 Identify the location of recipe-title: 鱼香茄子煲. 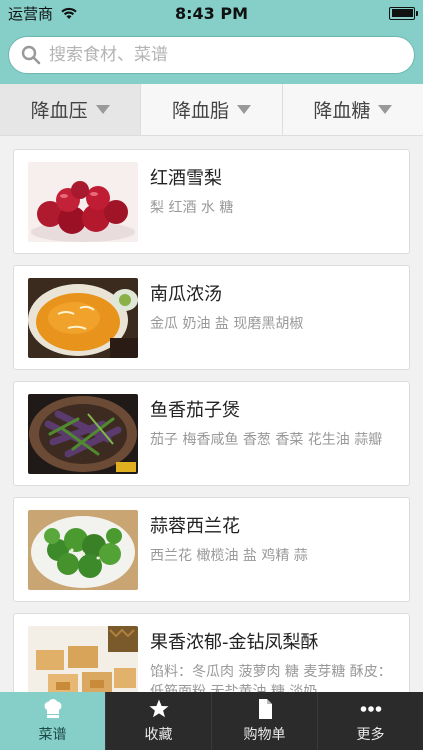
(195, 410).